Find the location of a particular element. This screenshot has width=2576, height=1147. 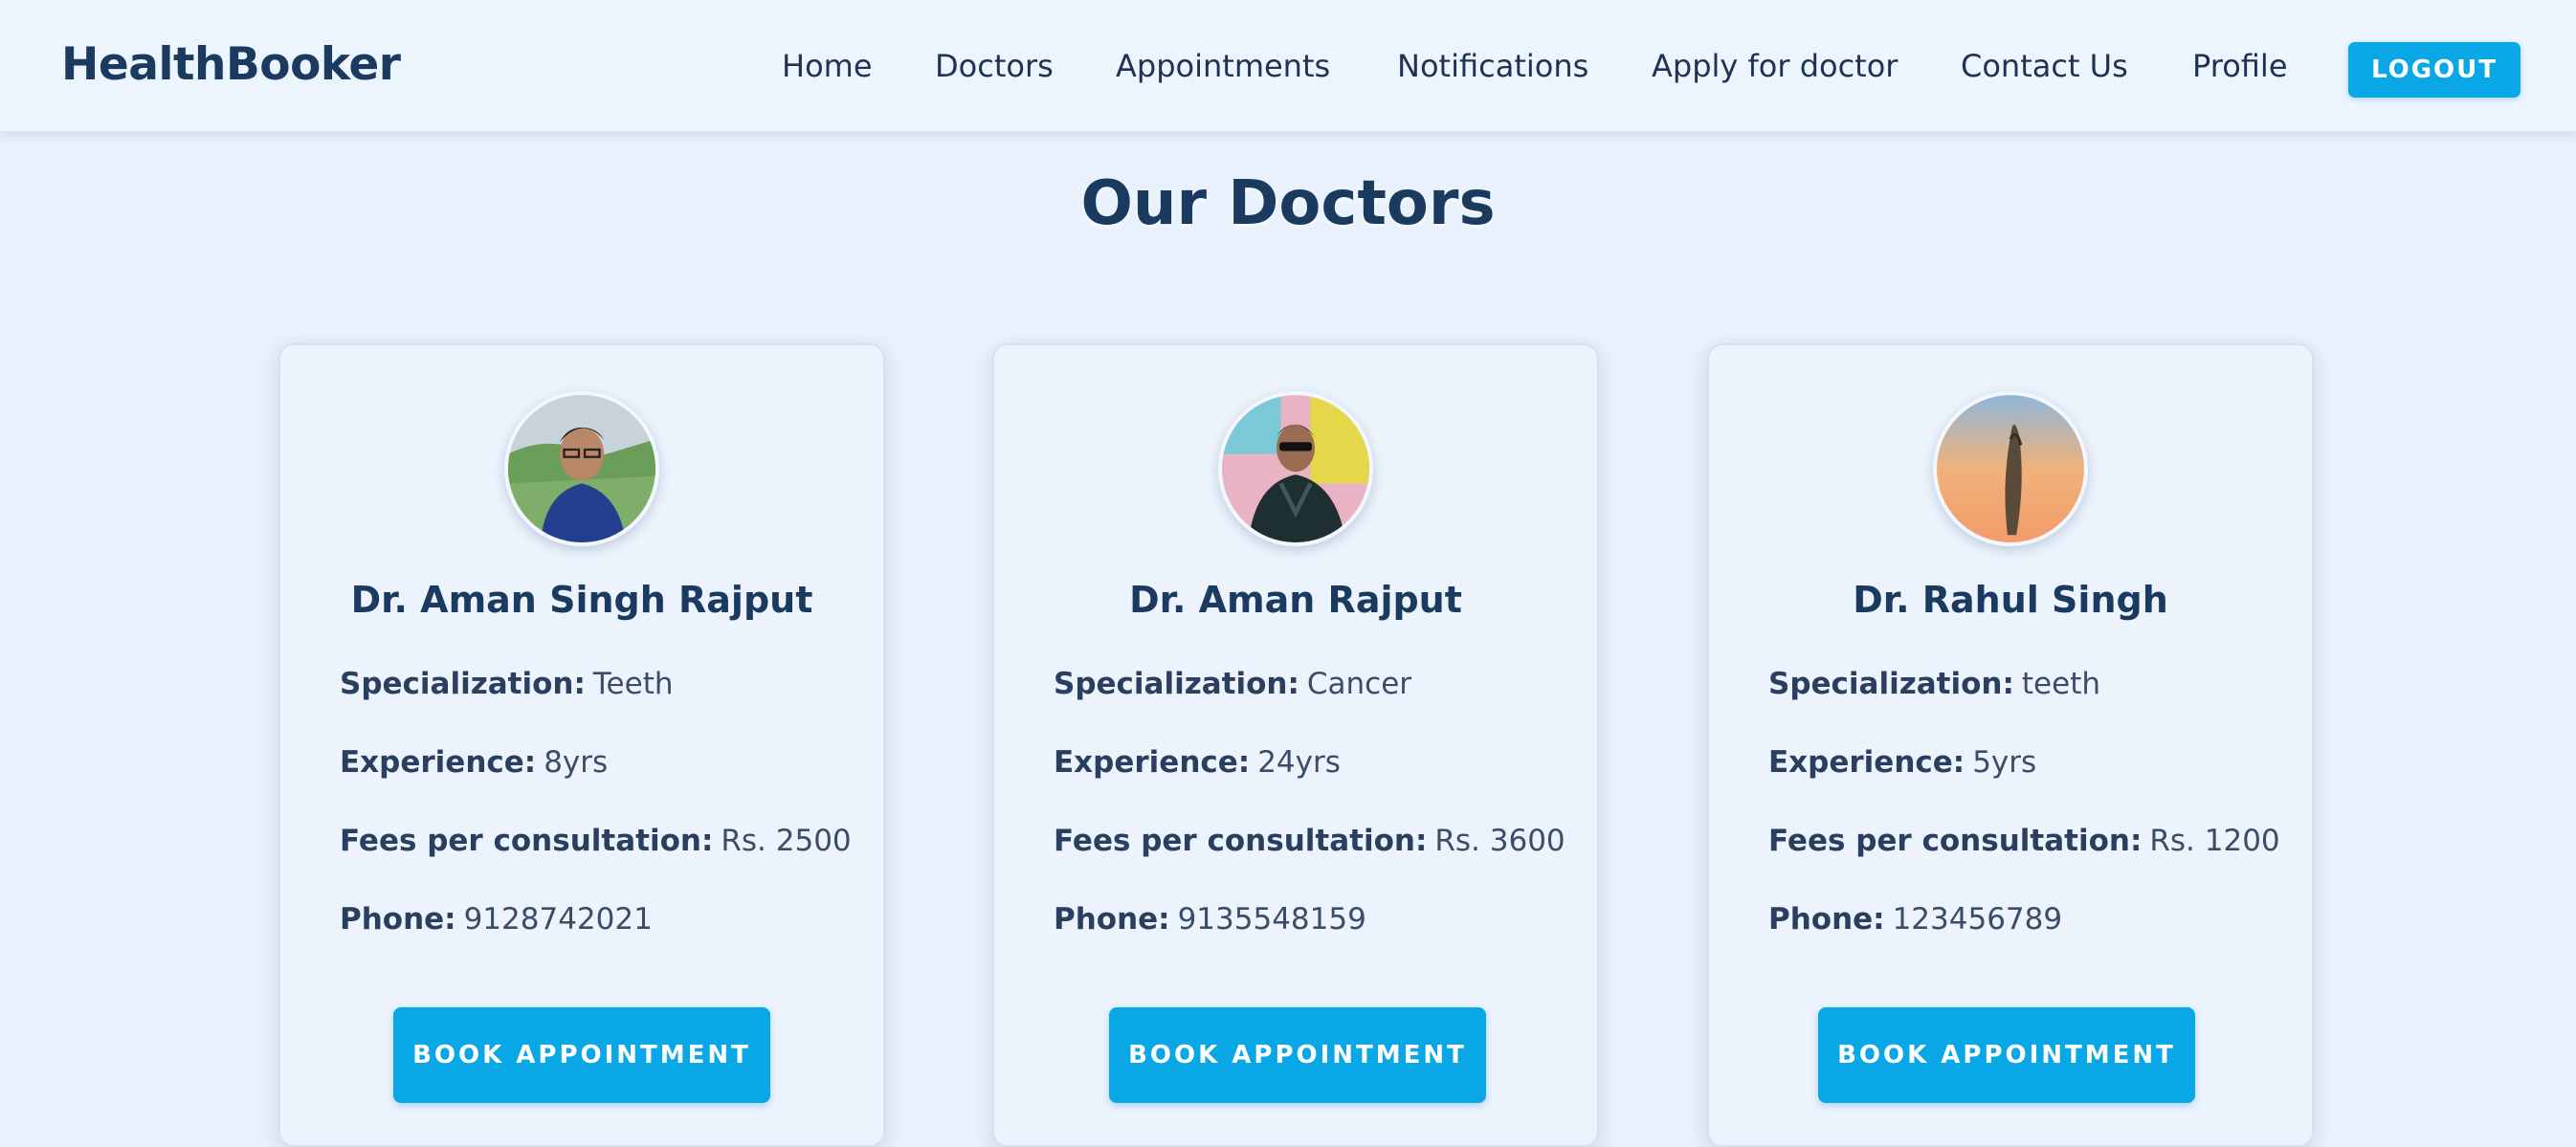

phone-value: 123456789 is located at coordinates (1977, 919).